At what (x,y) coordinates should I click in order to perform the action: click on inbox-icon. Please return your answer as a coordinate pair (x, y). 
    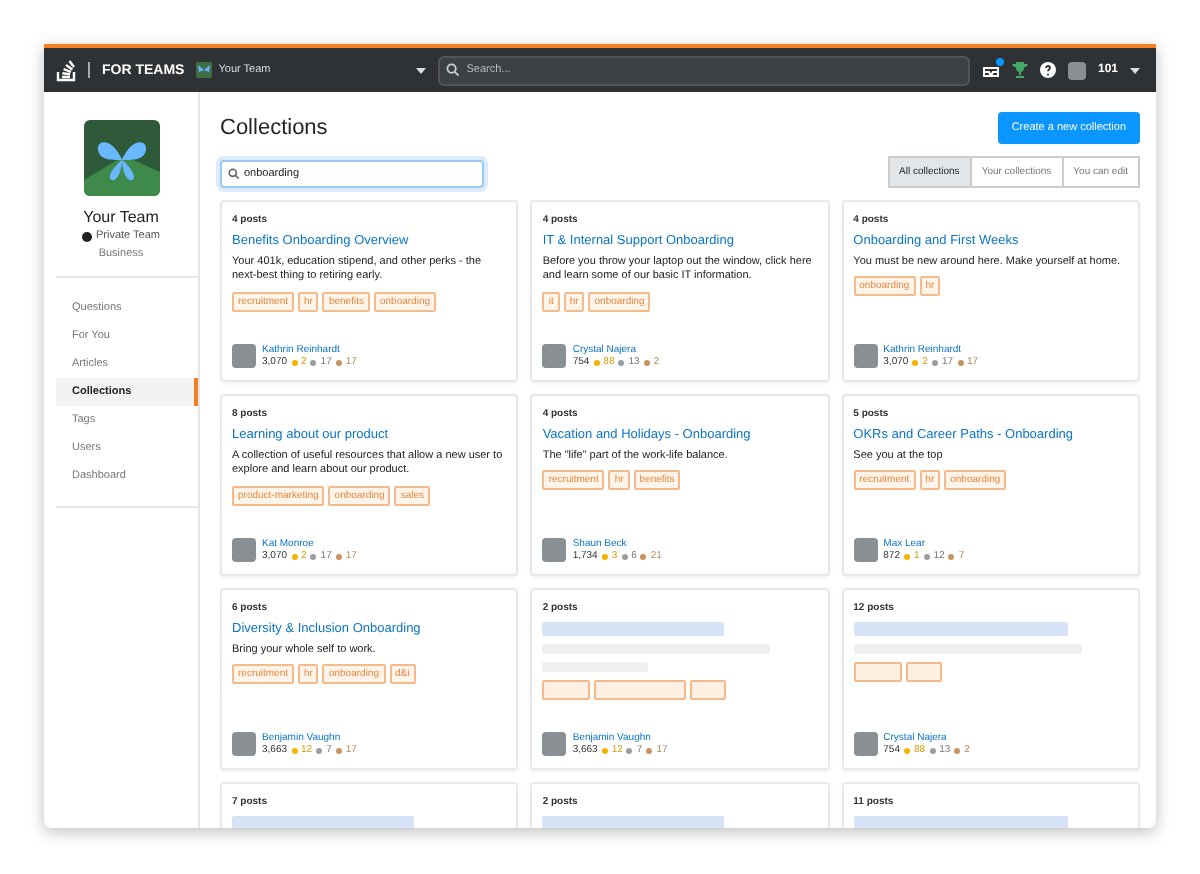
    Looking at the image, I should click on (990, 70).